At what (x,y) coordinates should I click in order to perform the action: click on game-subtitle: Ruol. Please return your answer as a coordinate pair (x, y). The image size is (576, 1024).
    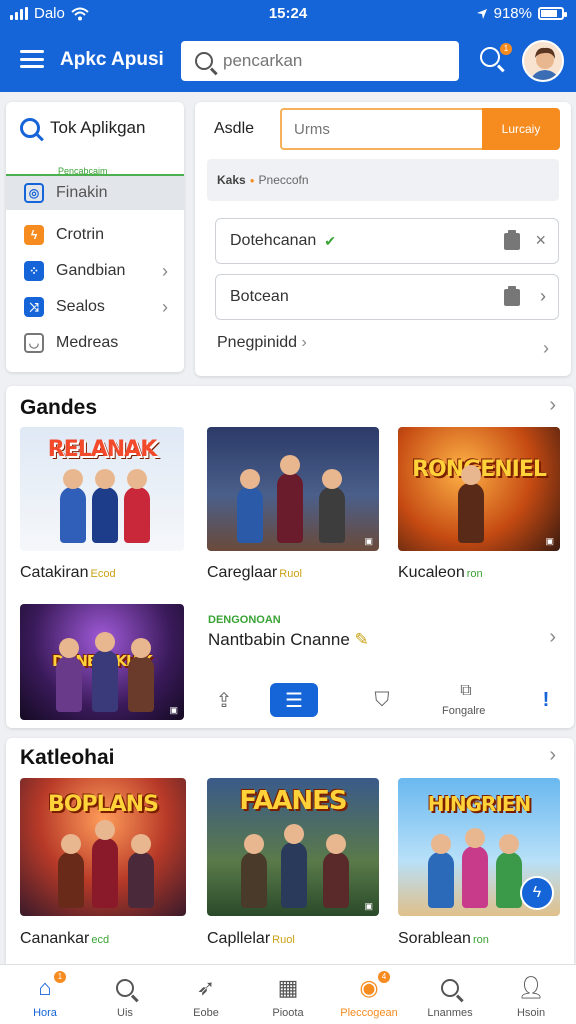
    Looking at the image, I should click on (283, 940).